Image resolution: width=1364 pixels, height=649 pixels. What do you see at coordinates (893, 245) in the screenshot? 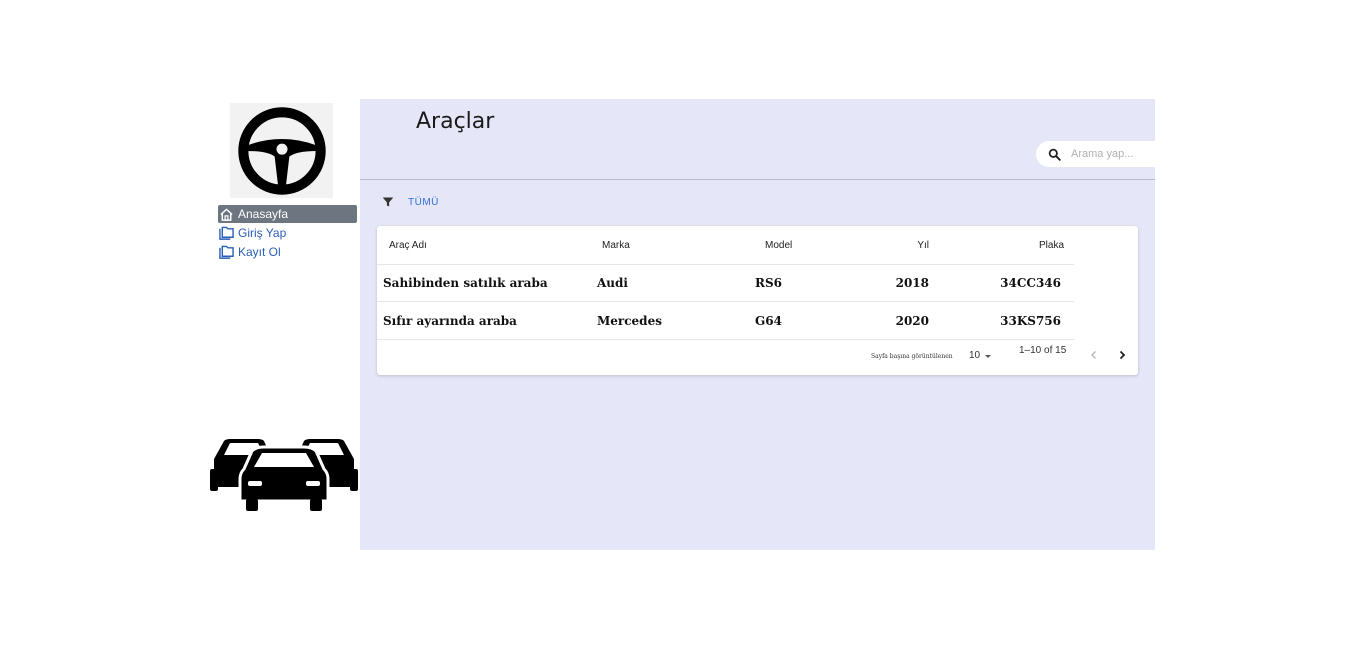
I see `column-header-yil: Yıl` at bounding box center [893, 245].